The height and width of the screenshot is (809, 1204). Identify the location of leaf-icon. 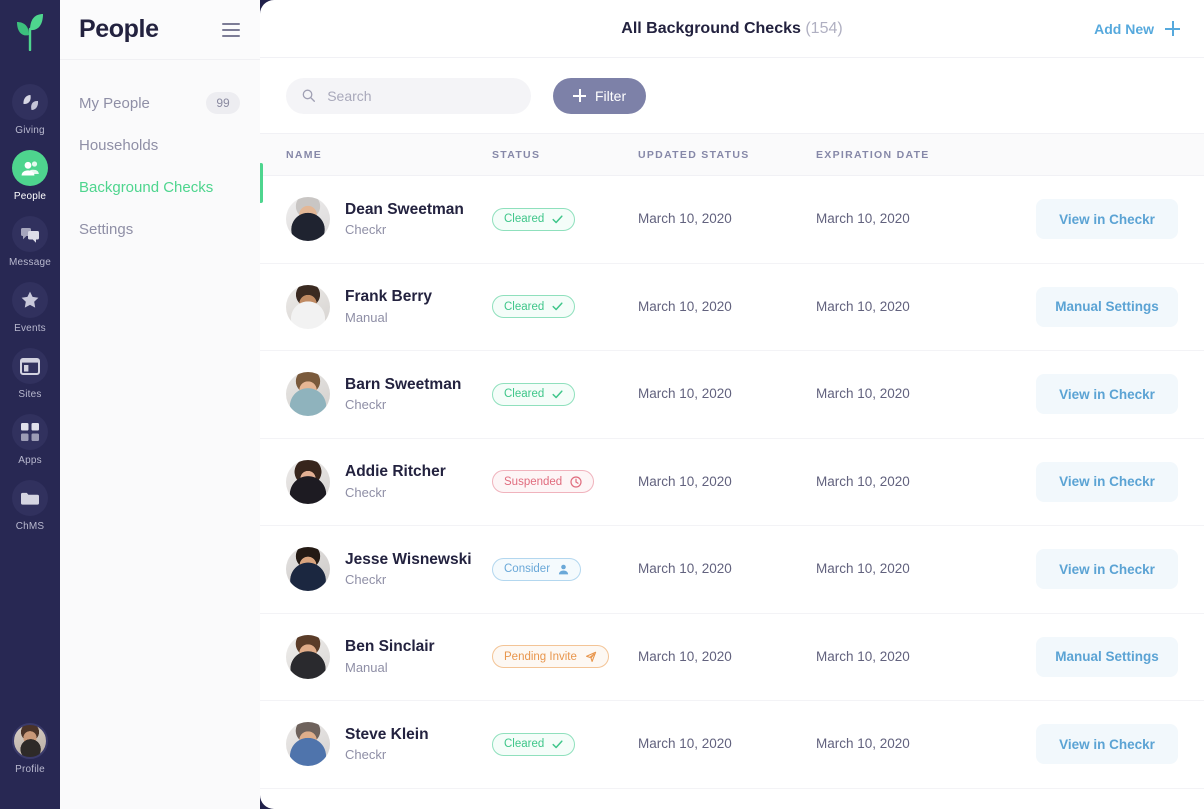
(30, 102).